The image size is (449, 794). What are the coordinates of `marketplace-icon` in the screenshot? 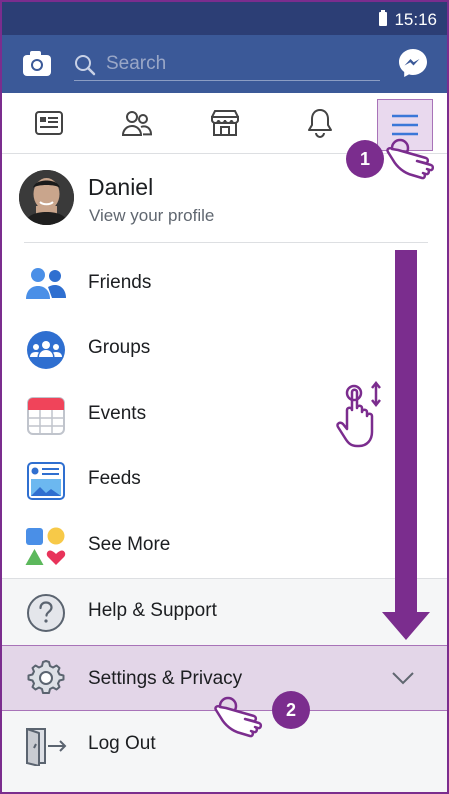 It's located at (225, 123).